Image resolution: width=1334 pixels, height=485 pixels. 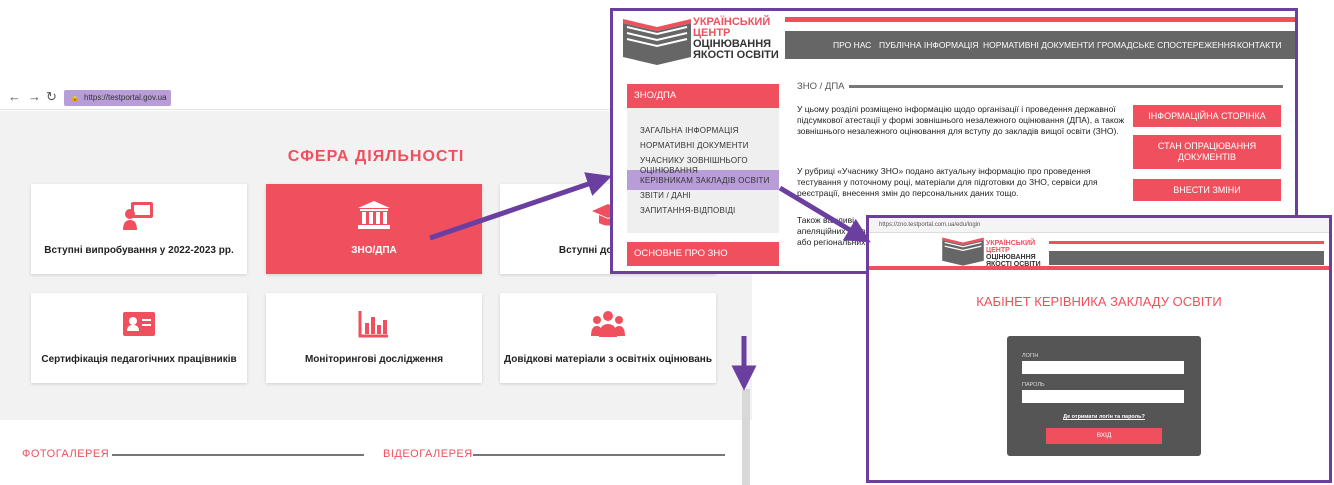 What do you see at coordinates (1030, 356) in the screenshot?
I see `login-label: ЛОГІН` at bounding box center [1030, 356].